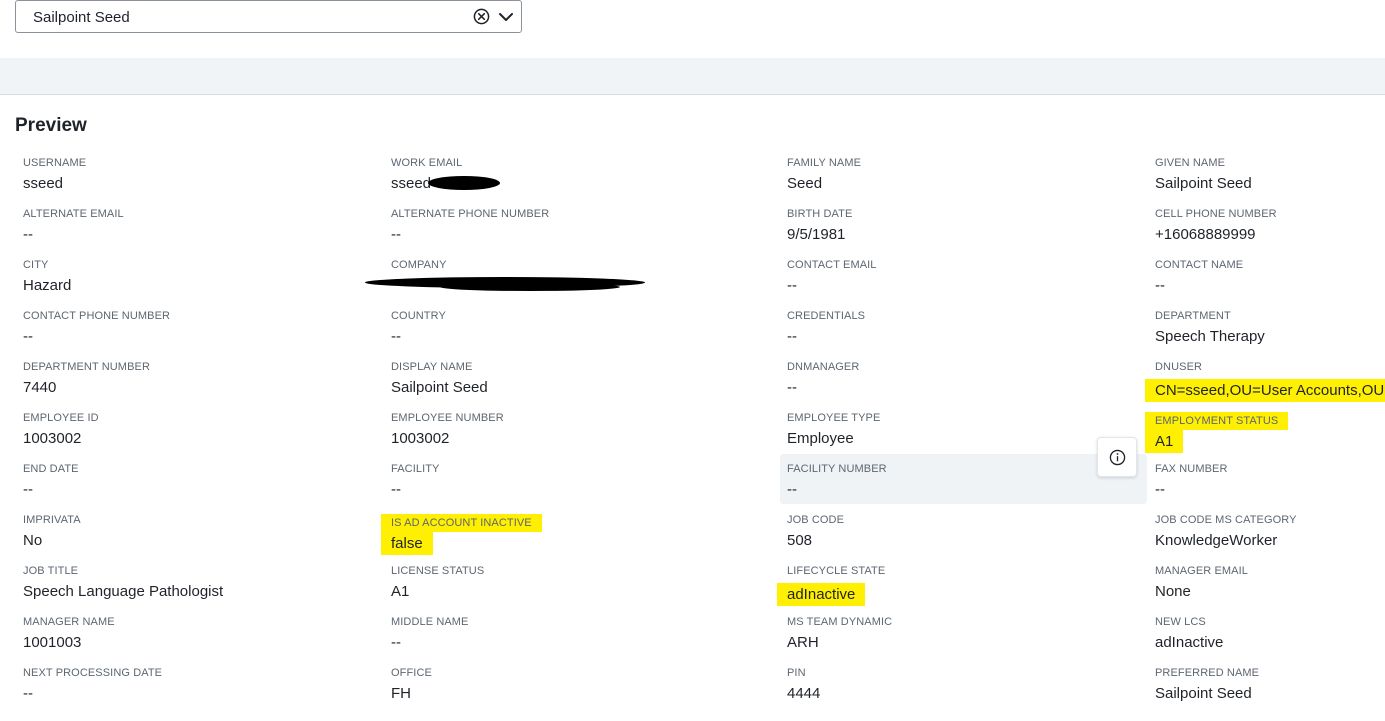 The width and height of the screenshot is (1385, 721). I want to click on field-label: COUNTRY, so click(418, 316).